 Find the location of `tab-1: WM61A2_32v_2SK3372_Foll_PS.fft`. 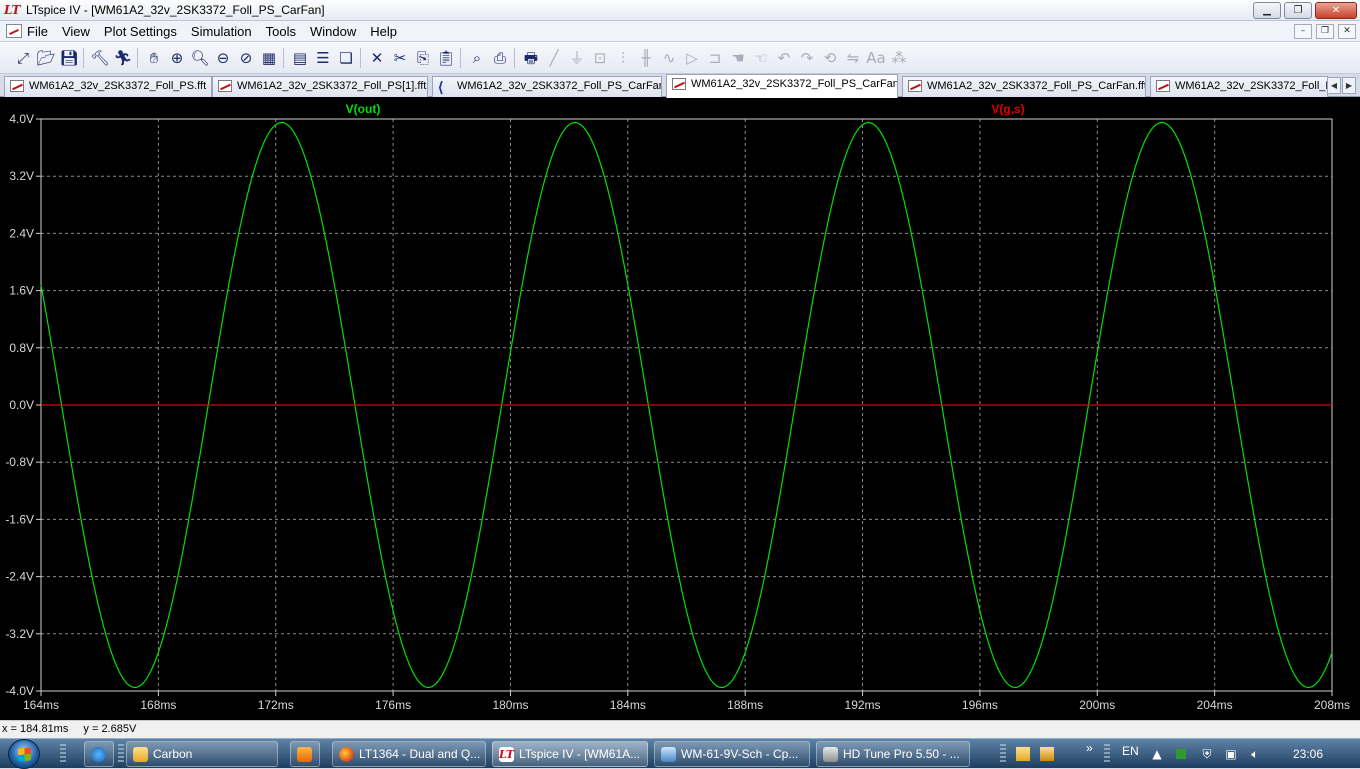

tab-1: WM61A2_32v_2SK3372_Foll_PS.fft is located at coordinates (108, 86).